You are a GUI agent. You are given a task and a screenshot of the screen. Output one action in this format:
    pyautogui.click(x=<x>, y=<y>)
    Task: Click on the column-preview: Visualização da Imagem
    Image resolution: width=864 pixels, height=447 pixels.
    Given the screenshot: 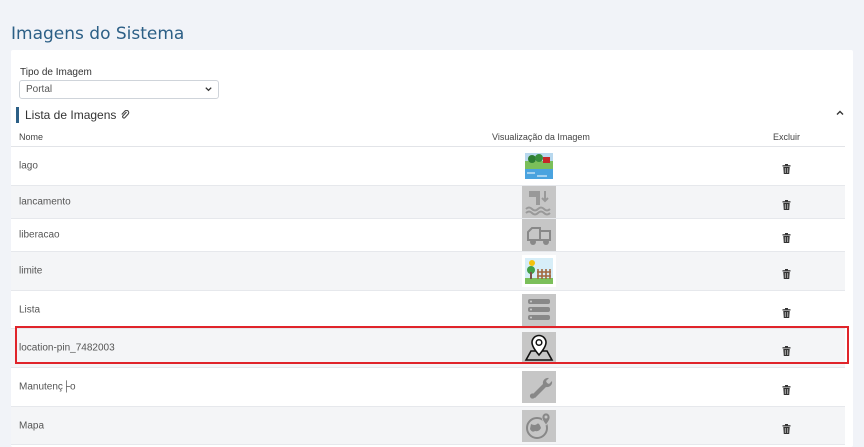 What is the action you would take?
    pyautogui.click(x=541, y=137)
    